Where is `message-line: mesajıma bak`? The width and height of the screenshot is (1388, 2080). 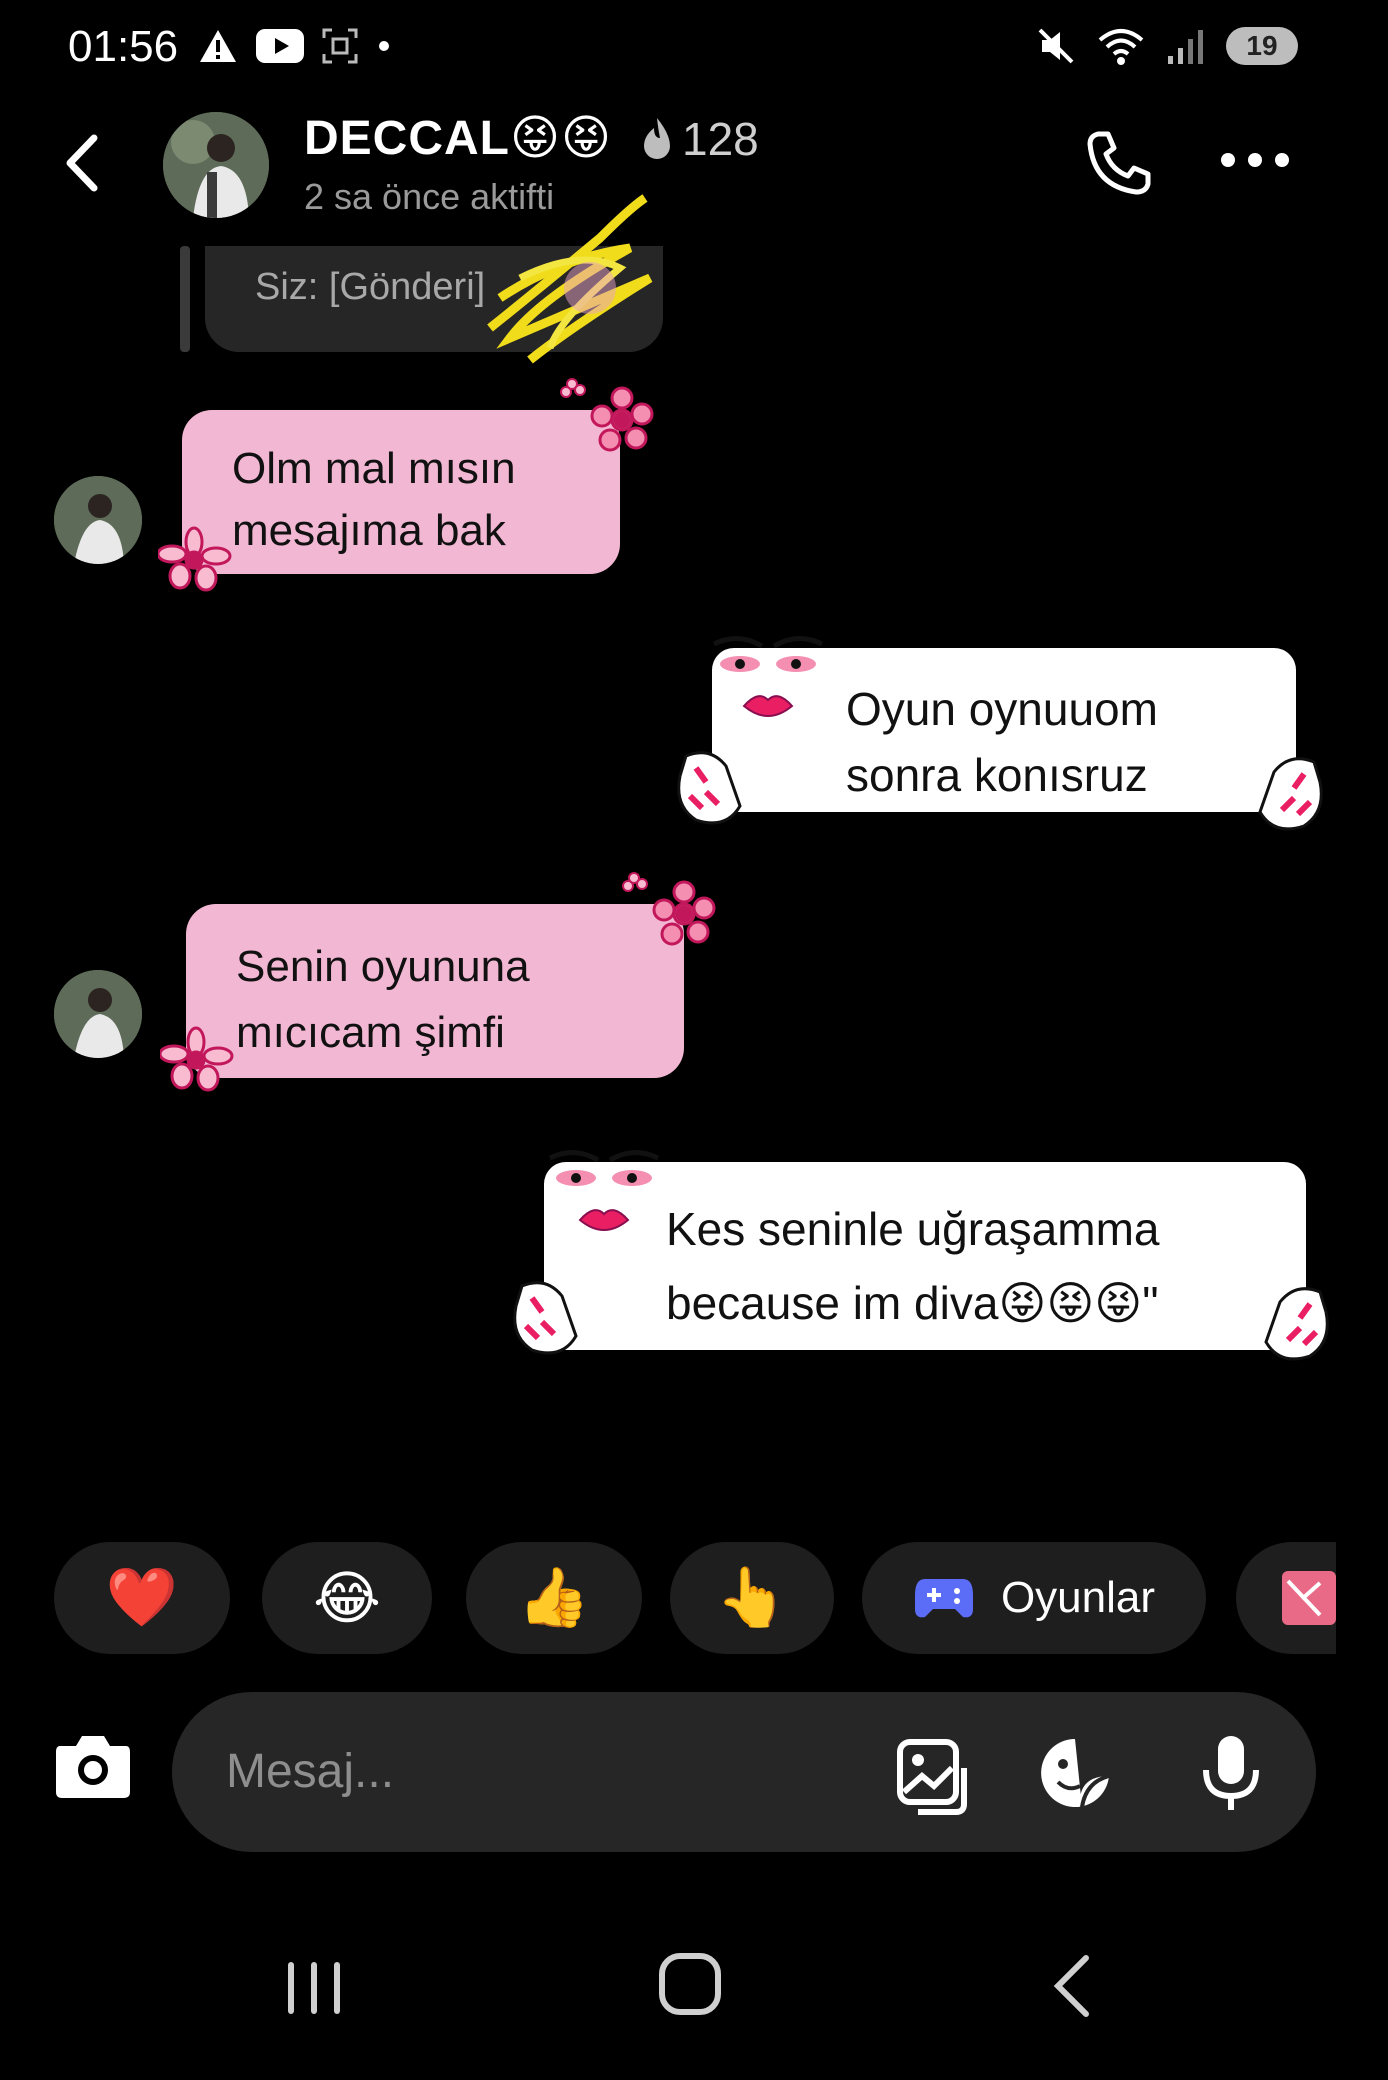
message-line: mesajıma bak is located at coordinates (369, 530).